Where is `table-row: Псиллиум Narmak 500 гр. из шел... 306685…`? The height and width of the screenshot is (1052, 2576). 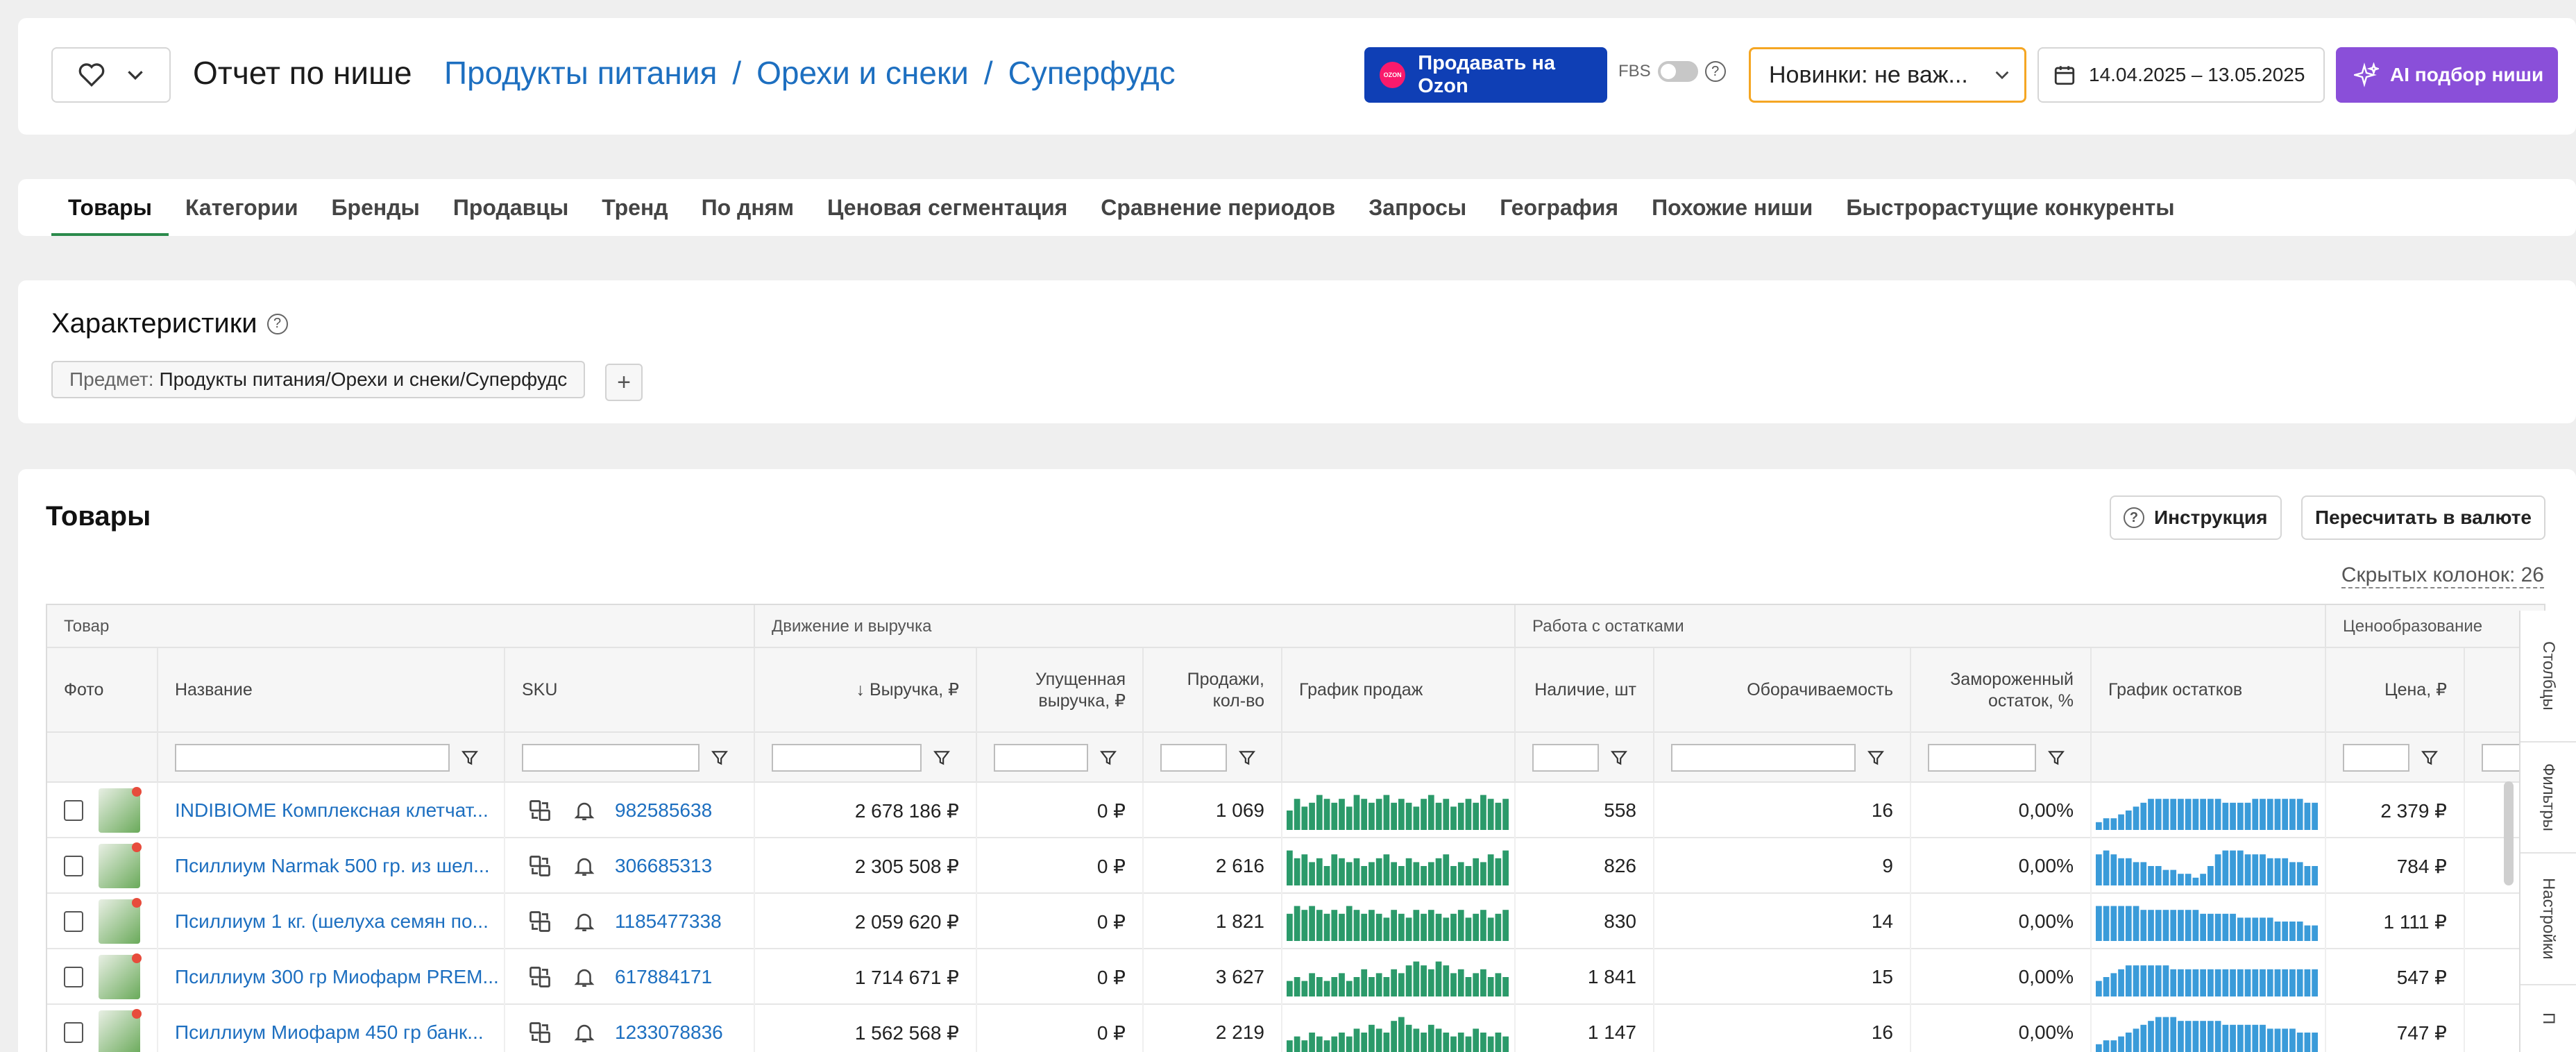 table-row: Псиллиум Narmak 500 гр. из шел... 306685… is located at coordinates (1296, 866).